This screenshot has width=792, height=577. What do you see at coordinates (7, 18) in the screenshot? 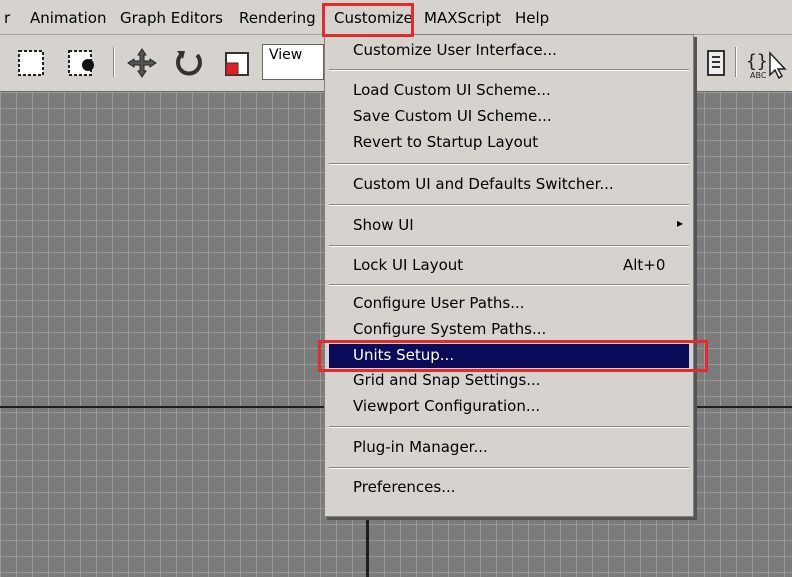
I see `menu-rendering-partial: r` at bounding box center [7, 18].